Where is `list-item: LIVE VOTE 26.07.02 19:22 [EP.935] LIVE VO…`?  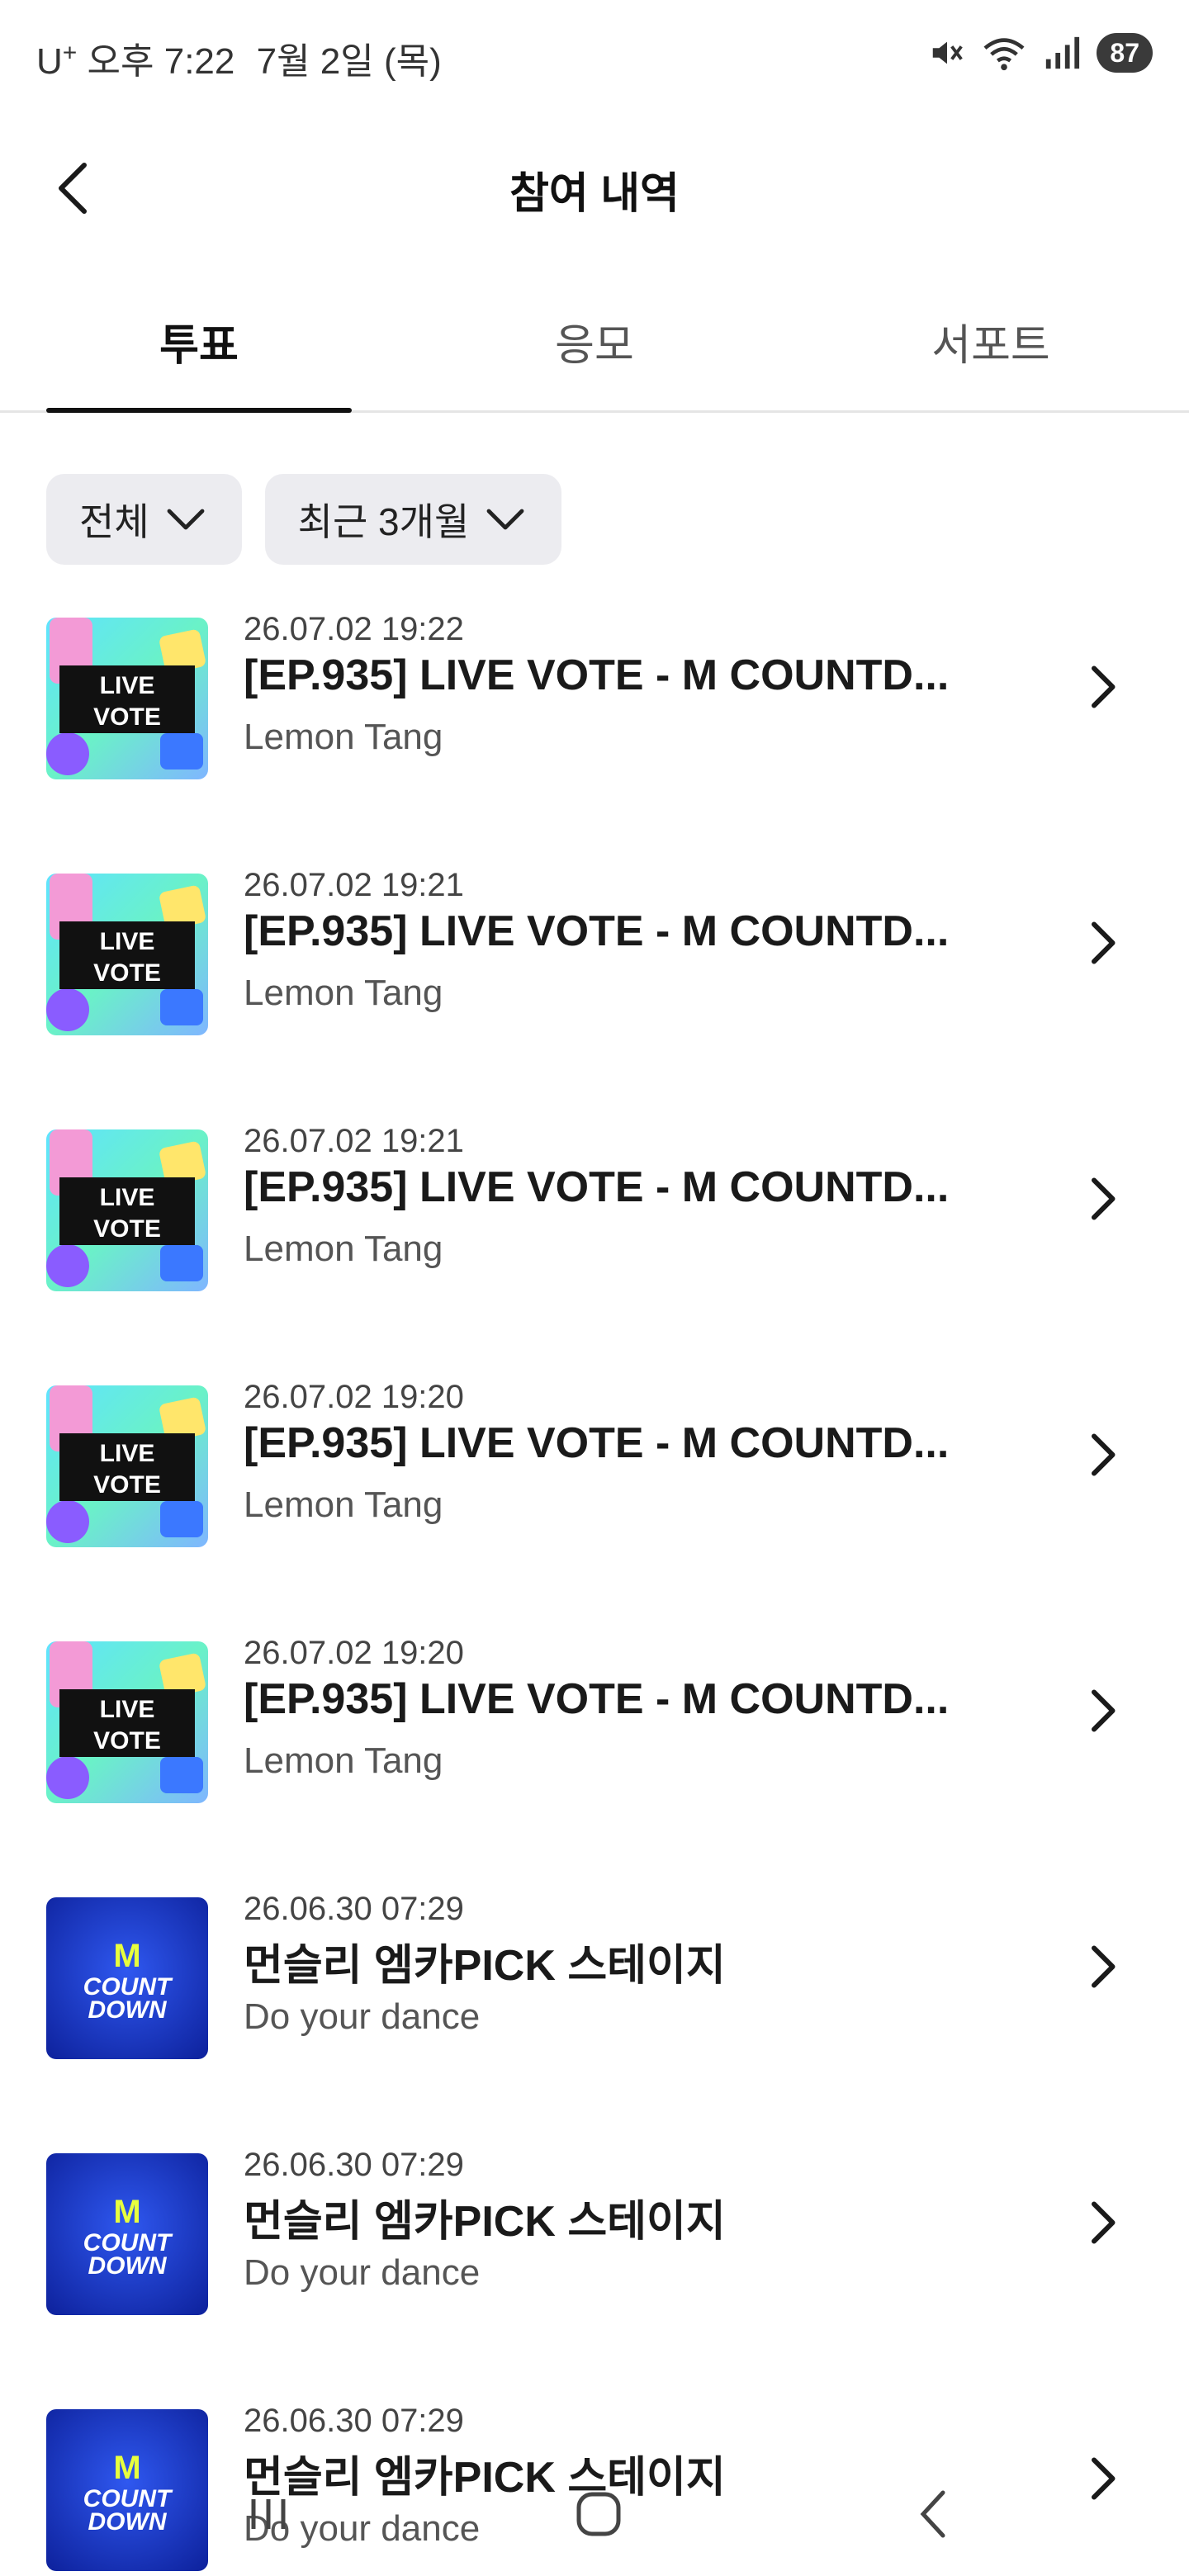 list-item: LIVE VOTE 26.07.02 19:22 [EP.935] LIVE VO… is located at coordinates (594, 706).